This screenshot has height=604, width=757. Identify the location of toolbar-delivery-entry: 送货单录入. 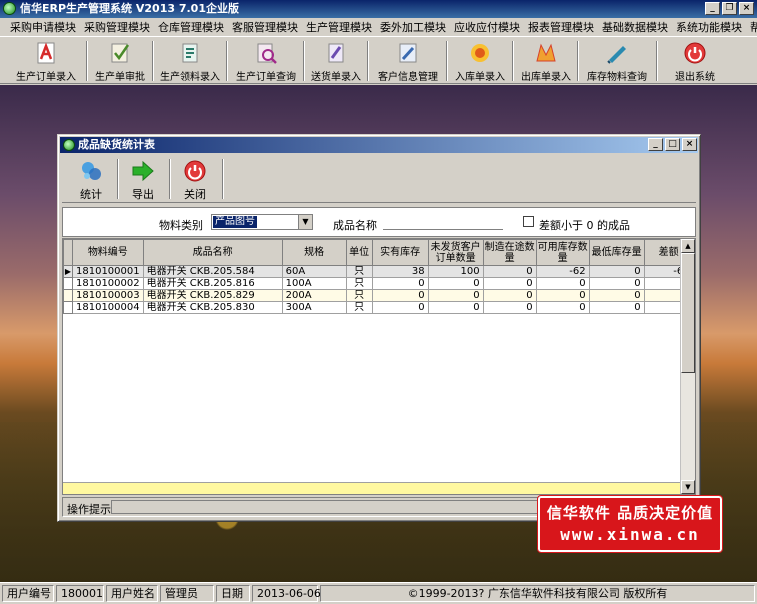
(336, 61).